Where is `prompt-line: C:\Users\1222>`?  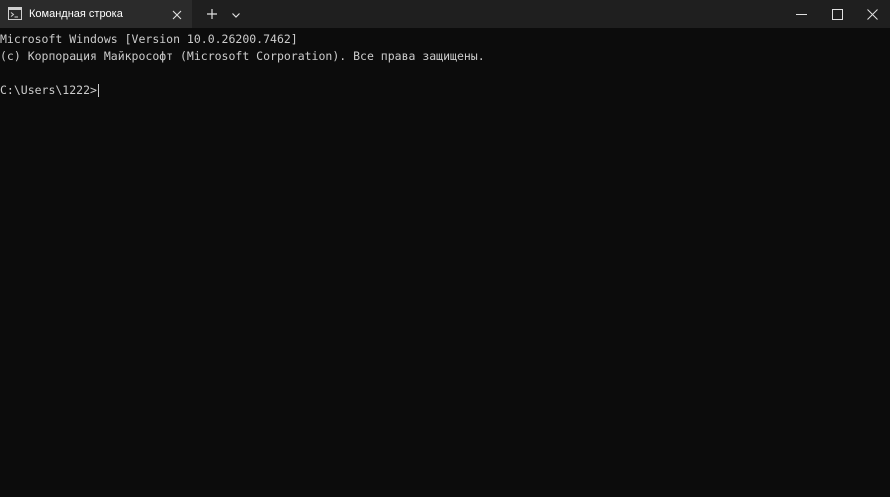
prompt-line: C:\Users\1222> is located at coordinates (445, 90).